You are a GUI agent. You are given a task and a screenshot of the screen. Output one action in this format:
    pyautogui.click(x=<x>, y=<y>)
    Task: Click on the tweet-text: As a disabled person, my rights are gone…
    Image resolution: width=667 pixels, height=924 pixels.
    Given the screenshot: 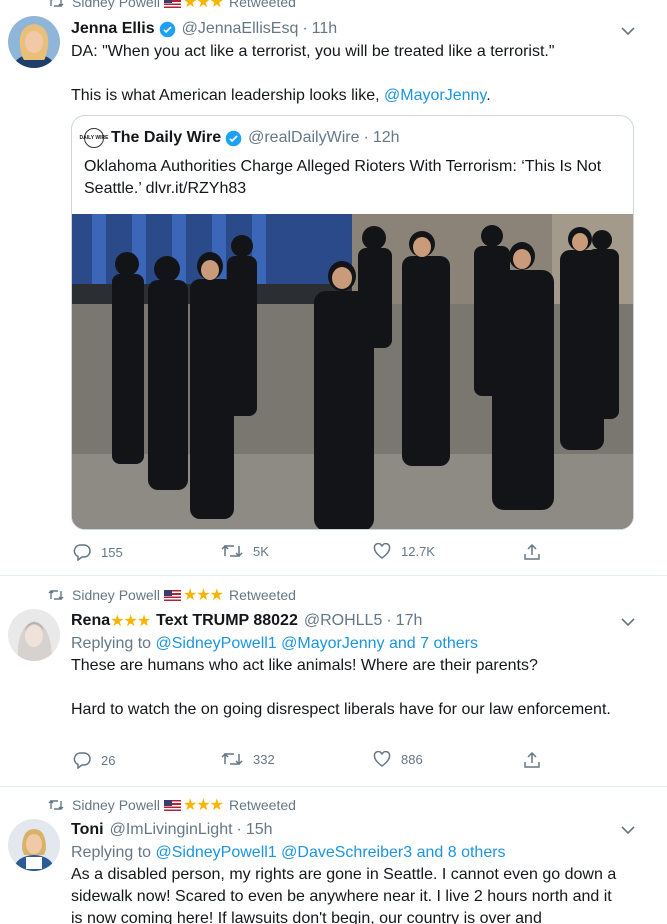 What is the action you would take?
    pyautogui.click(x=344, y=895)
    